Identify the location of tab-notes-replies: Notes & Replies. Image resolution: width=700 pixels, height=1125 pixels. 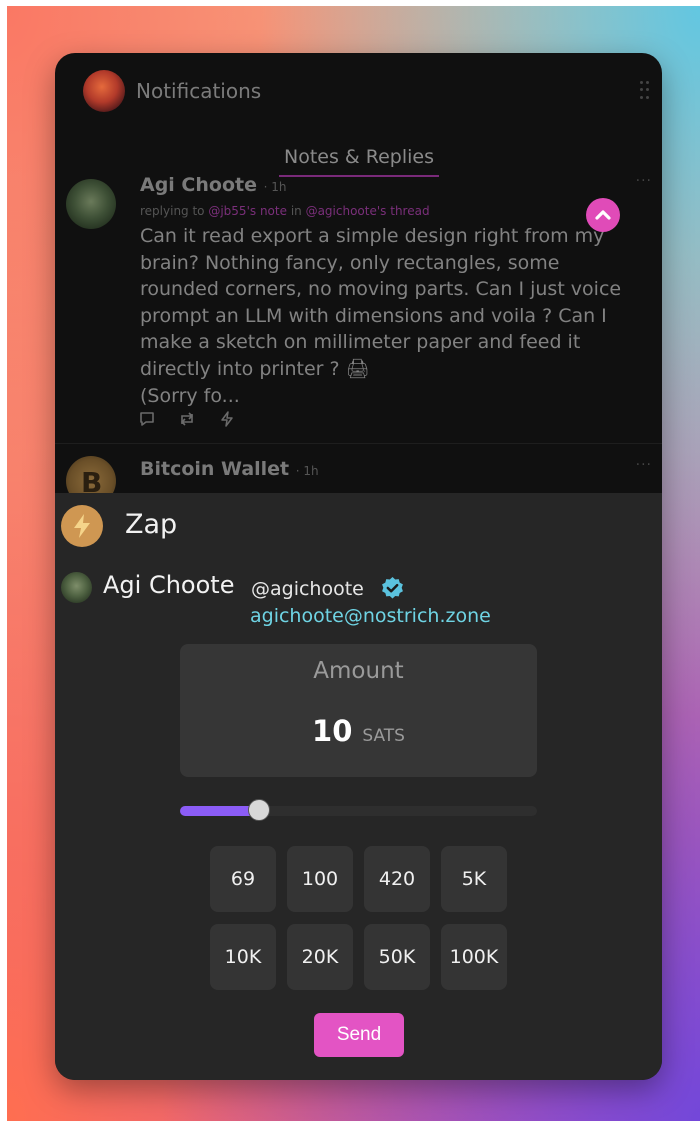
(359, 161).